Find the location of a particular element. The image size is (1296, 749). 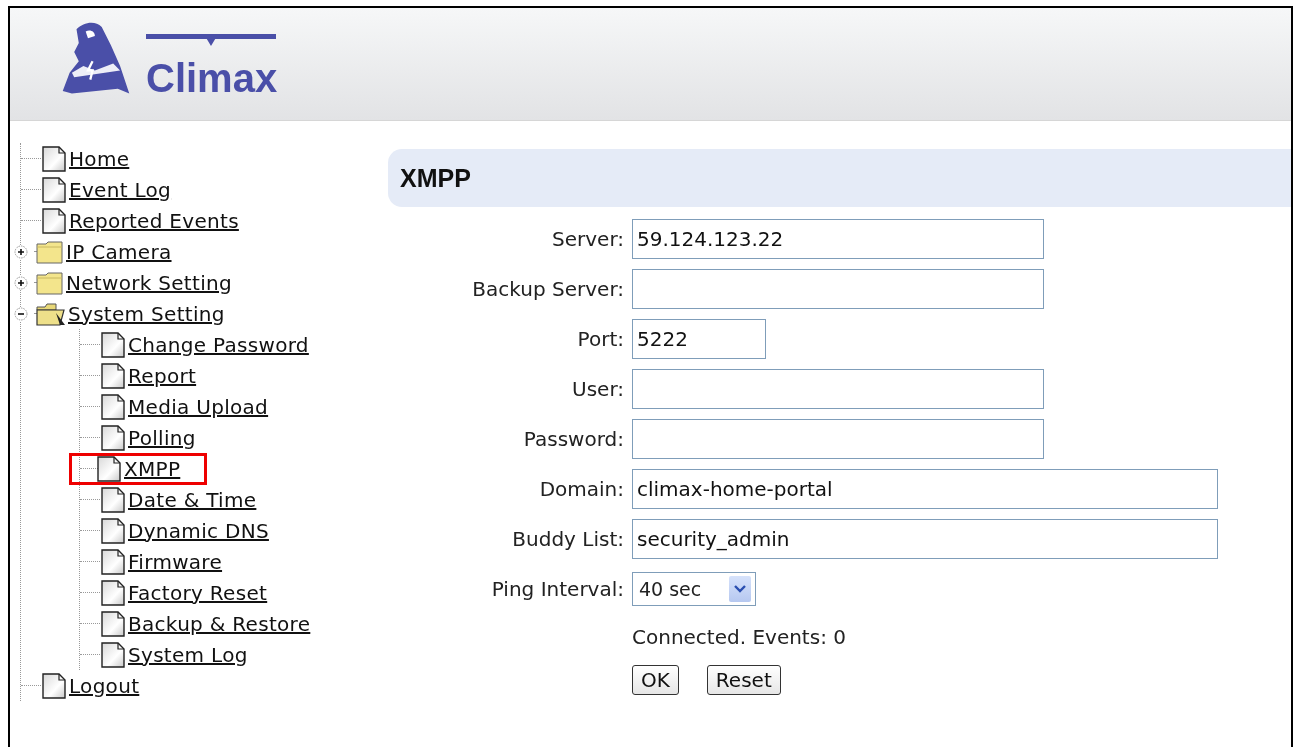

reset-button: Reset is located at coordinates (743, 680).